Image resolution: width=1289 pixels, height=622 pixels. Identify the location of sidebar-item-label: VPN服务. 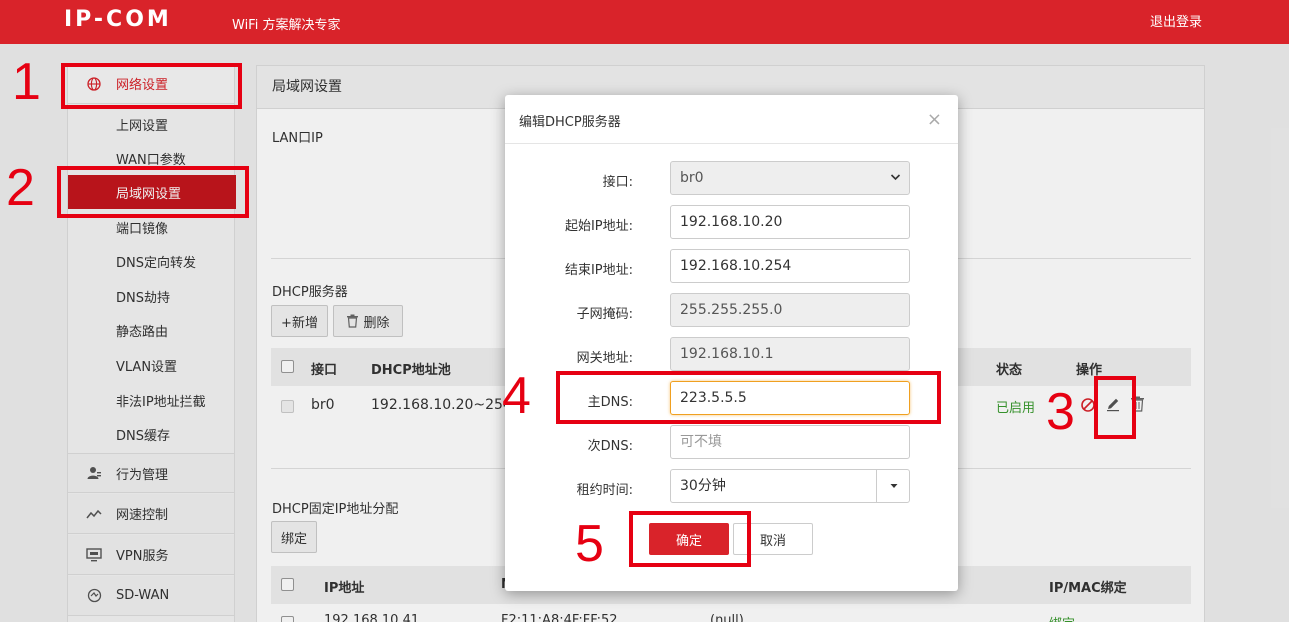
(142, 556).